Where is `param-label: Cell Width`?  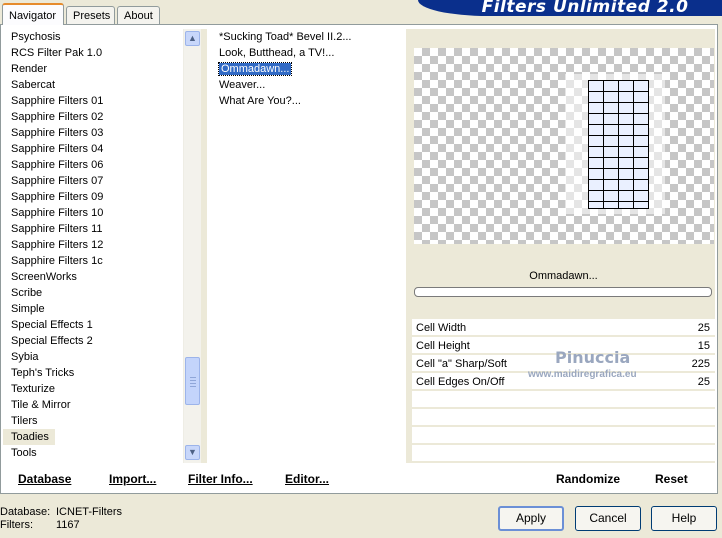 param-label: Cell Width is located at coordinates (441, 328).